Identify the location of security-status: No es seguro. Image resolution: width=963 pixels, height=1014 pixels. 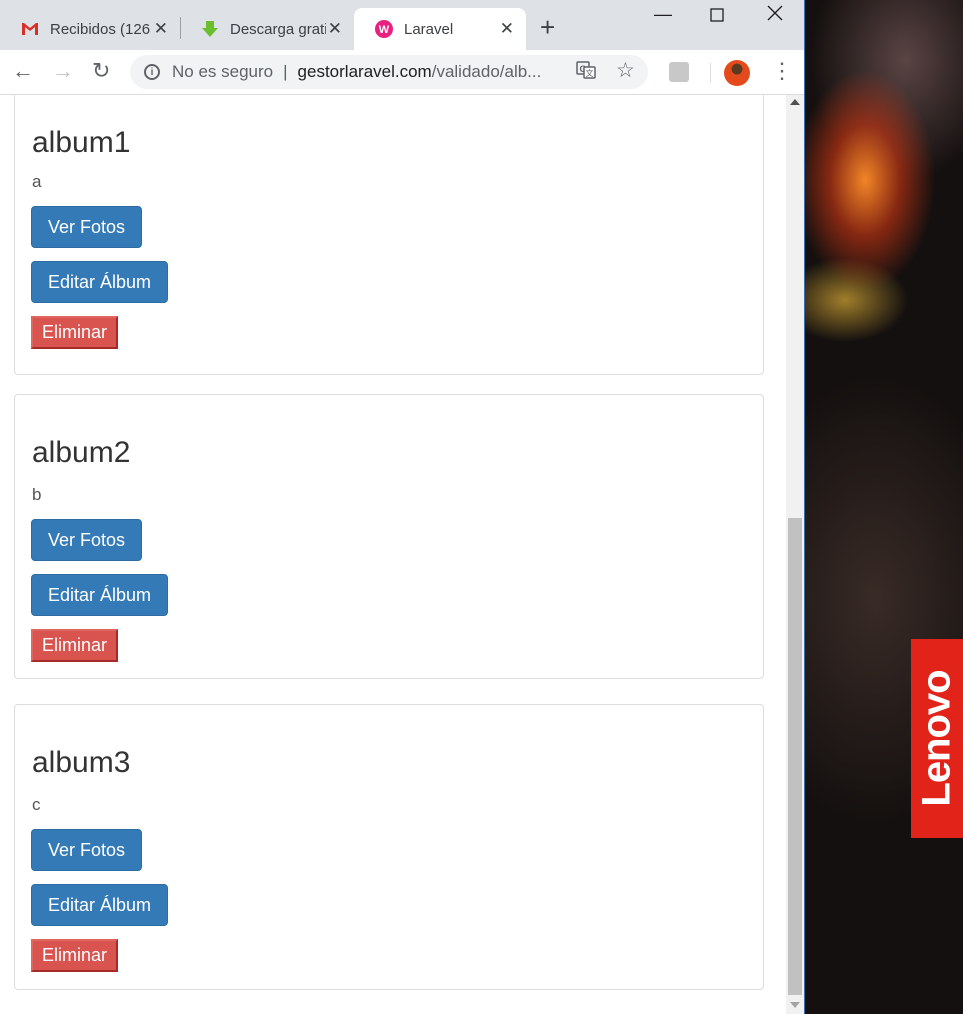
(222, 72).